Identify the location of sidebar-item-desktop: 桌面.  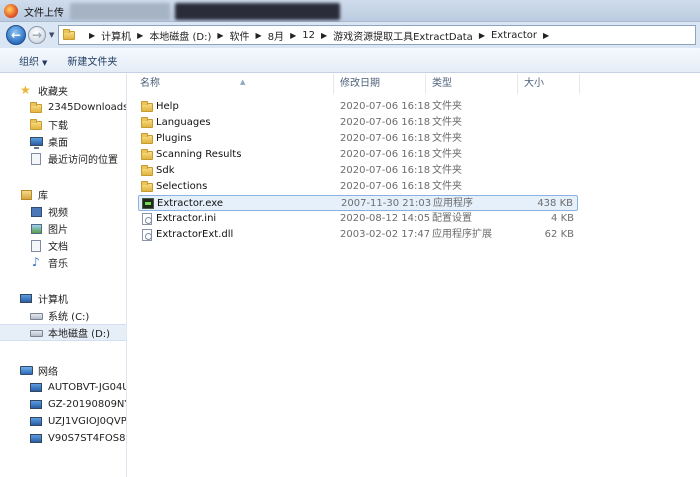
(63, 141).